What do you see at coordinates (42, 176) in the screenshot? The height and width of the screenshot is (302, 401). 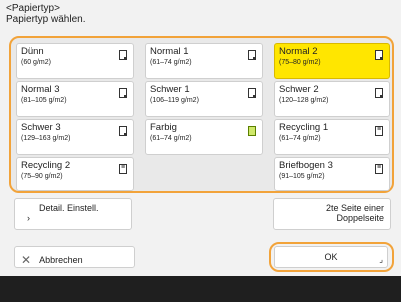 I see `paper-type-range: (75–90 g/m2)` at bounding box center [42, 176].